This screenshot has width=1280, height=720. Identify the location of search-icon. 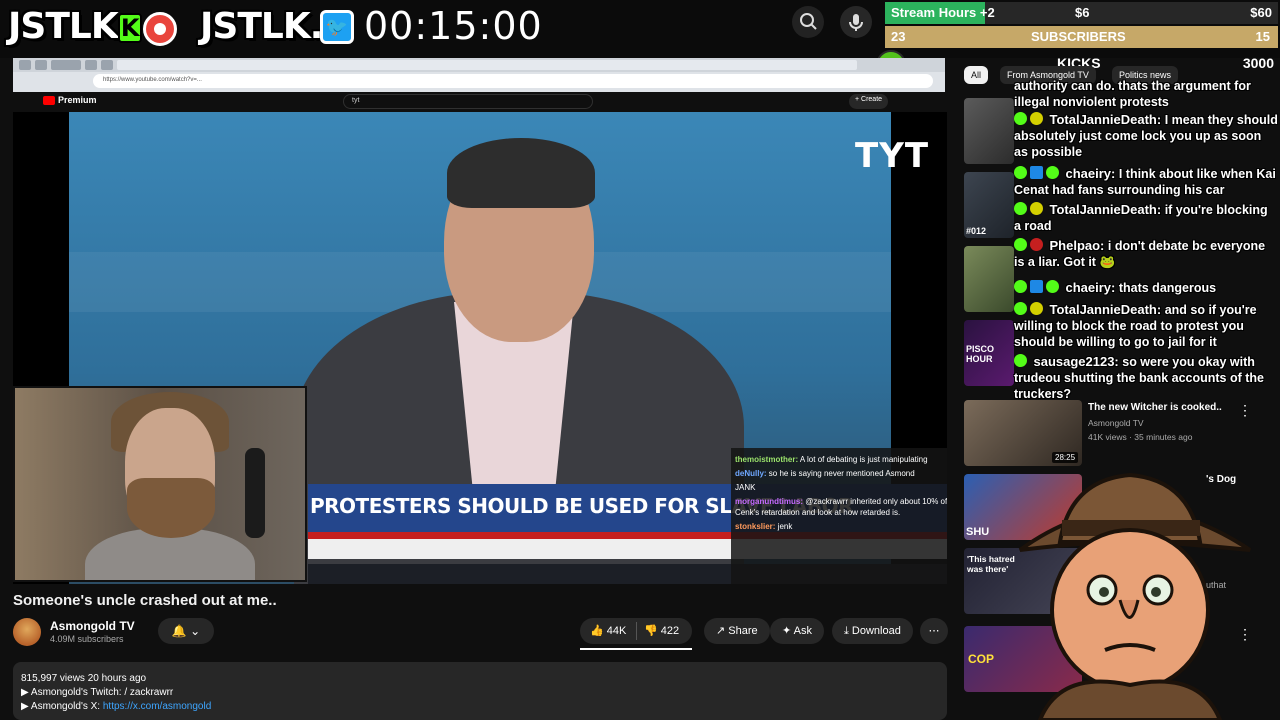
(808, 22).